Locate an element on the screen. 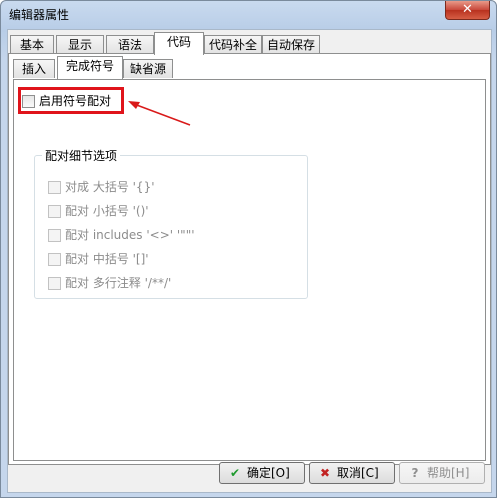 The height and width of the screenshot is (498, 497). subtab-label: 插入 is located at coordinates (33, 69).